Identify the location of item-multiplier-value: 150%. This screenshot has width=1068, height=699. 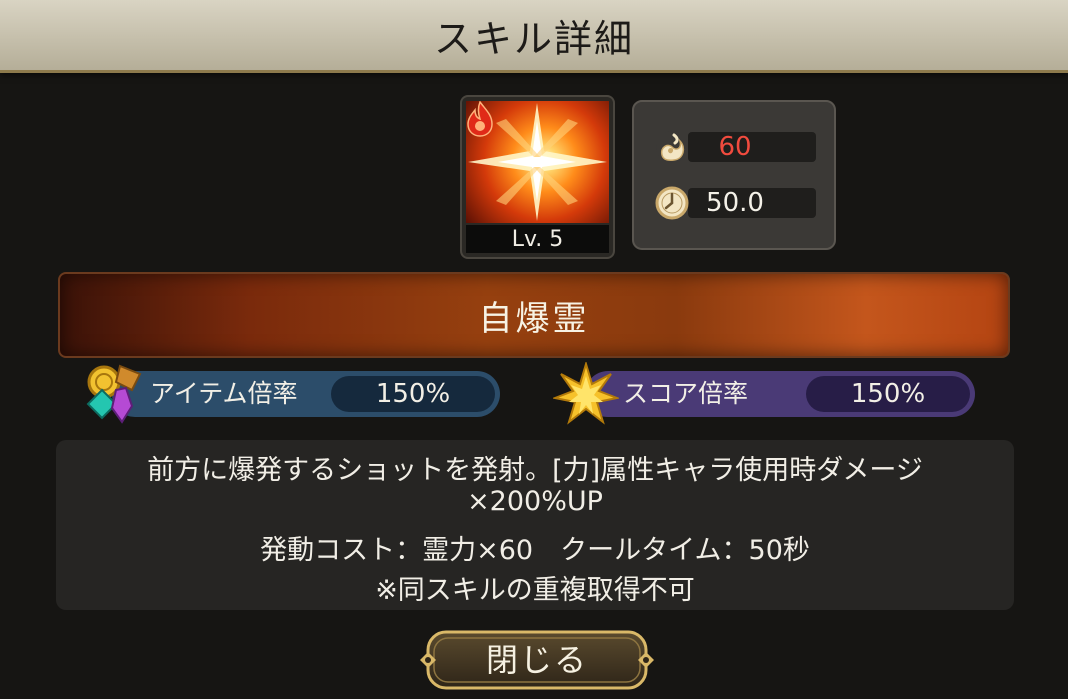
(413, 394).